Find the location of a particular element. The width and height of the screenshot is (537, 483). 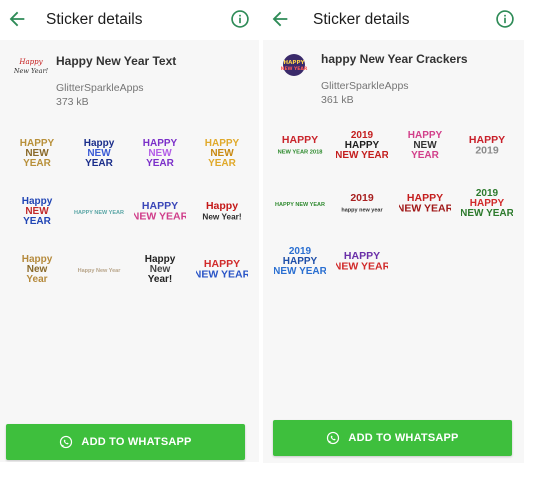

sticker-happy-new-year-gold: HAPPYNEWYEAR is located at coordinates (37, 153).